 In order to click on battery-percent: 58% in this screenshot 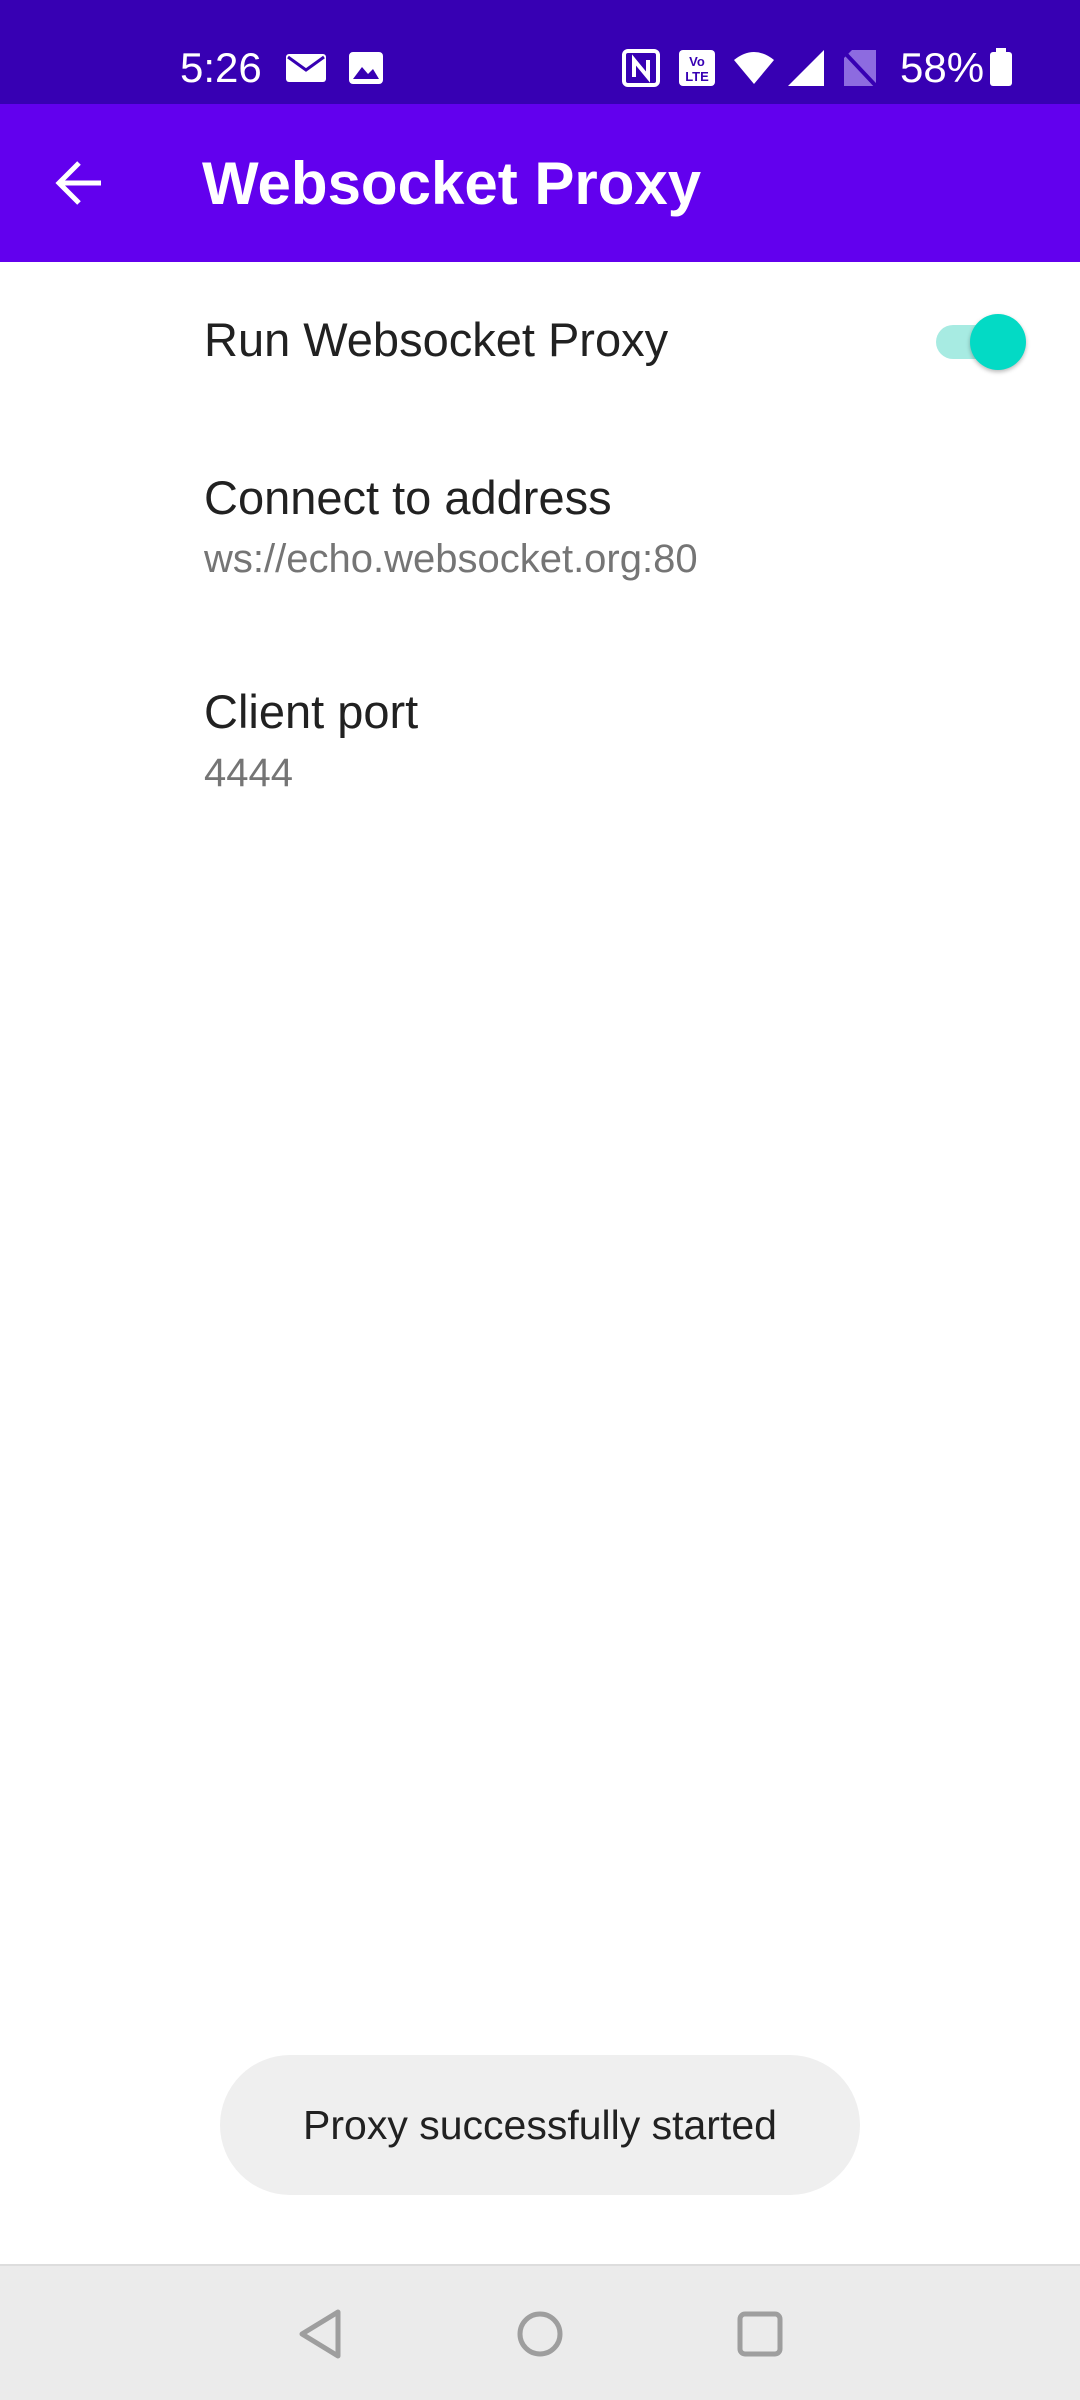, I will do `click(942, 67)`.